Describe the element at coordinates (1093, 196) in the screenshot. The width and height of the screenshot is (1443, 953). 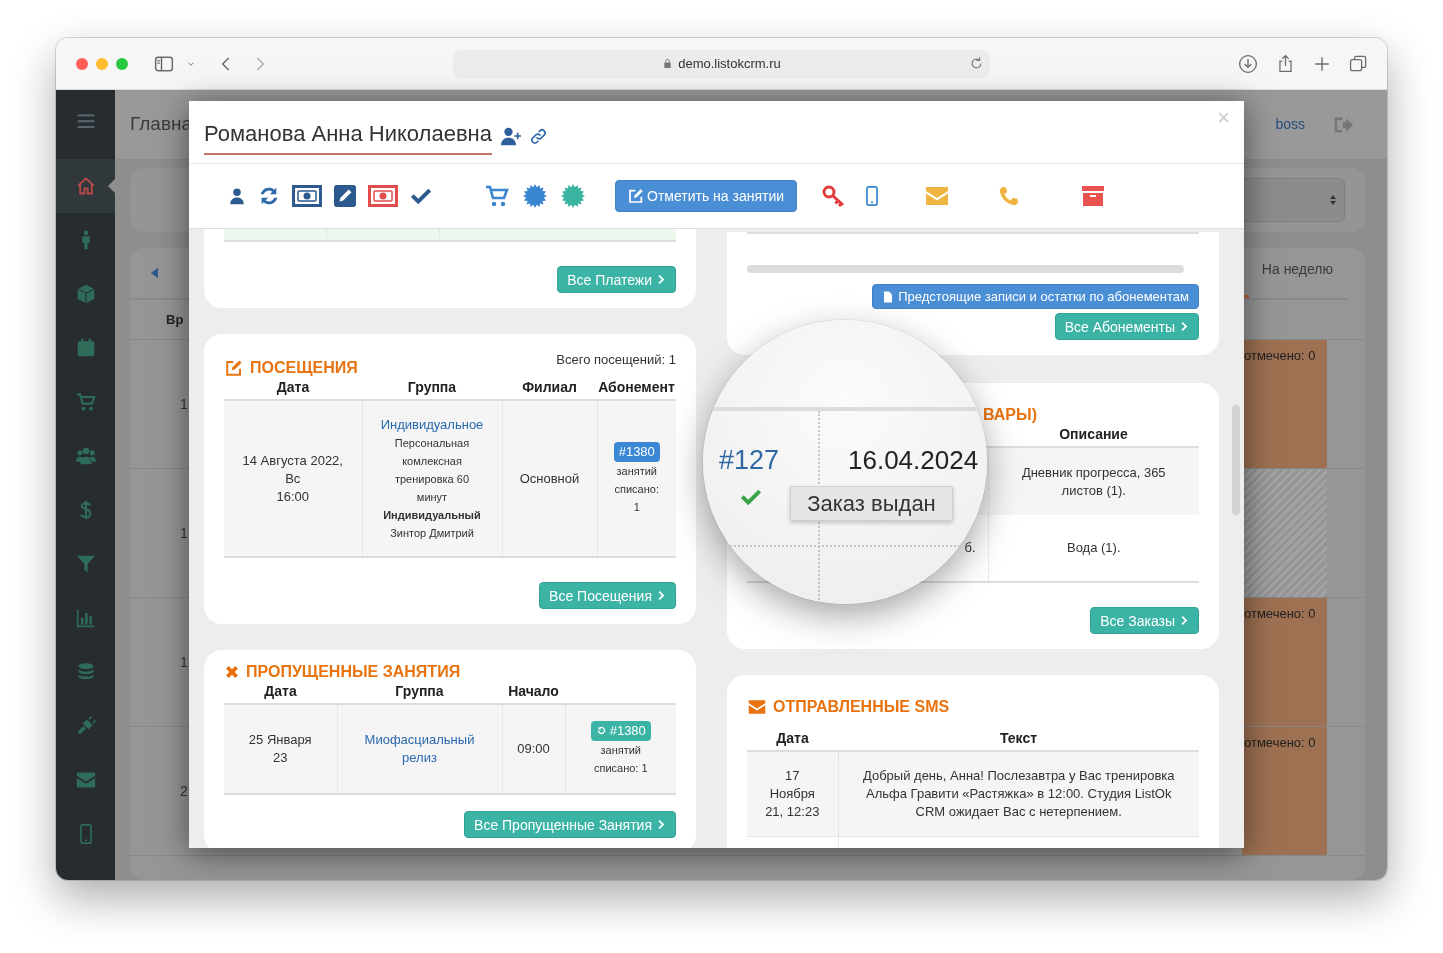
I see `archive-icon` at that location.